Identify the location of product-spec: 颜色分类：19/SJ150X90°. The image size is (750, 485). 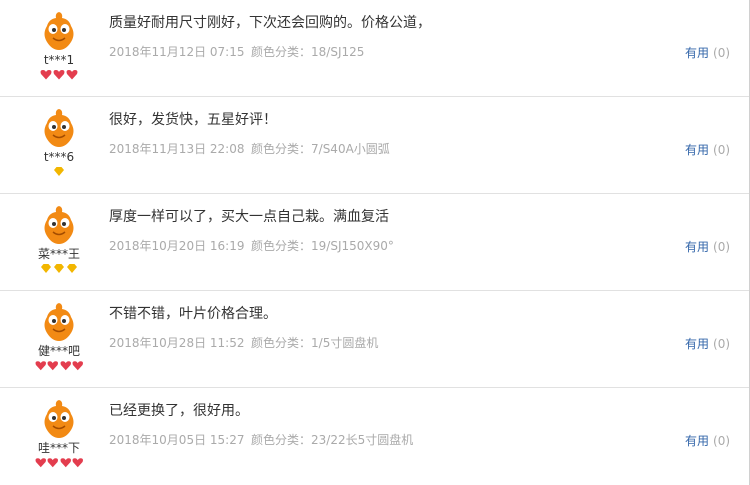
(322, 245).